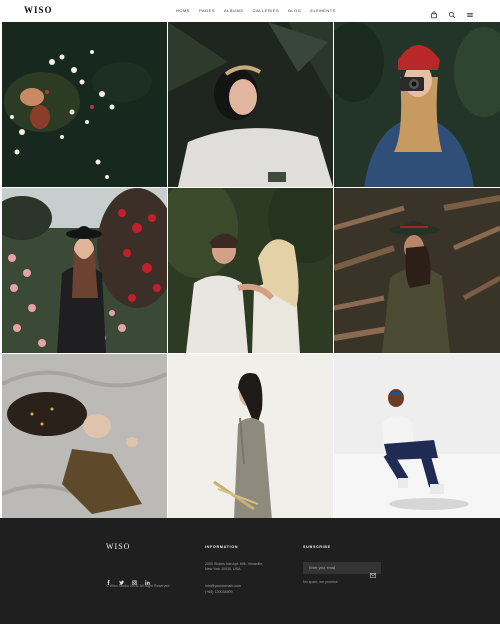  What do you see at coordinates (322, 568) in the screenshot?
I see `subscribe-placeholder: Enter your email` at bounding box center [322, 568].